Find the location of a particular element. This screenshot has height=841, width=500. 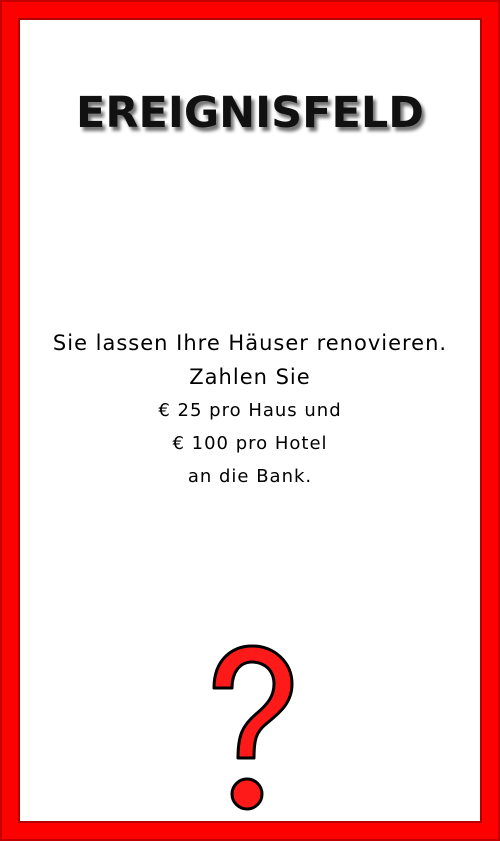

card-text-line-2: Zahlen Sie is located at coordinates (250, 377).